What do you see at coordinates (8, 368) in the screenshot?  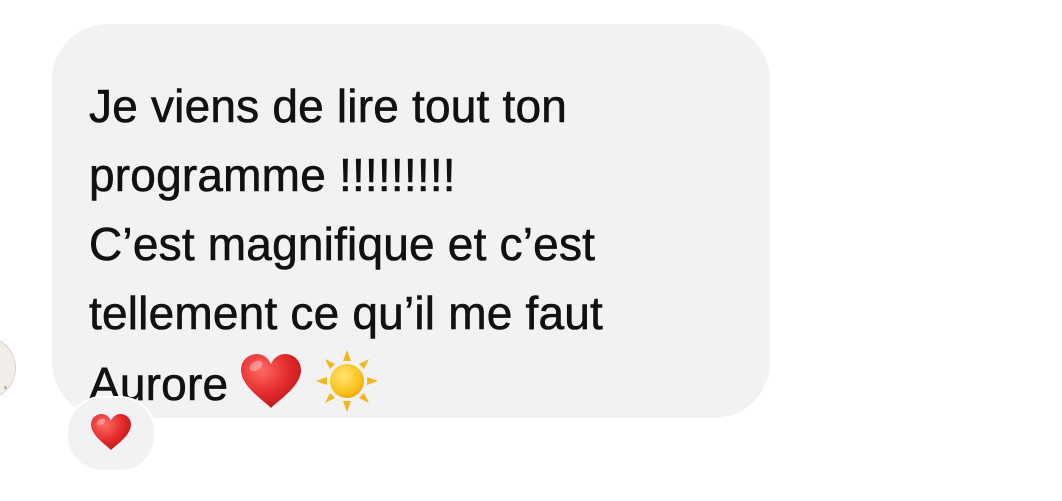 I see `sender-avatar` at bounding box center [8, 368].